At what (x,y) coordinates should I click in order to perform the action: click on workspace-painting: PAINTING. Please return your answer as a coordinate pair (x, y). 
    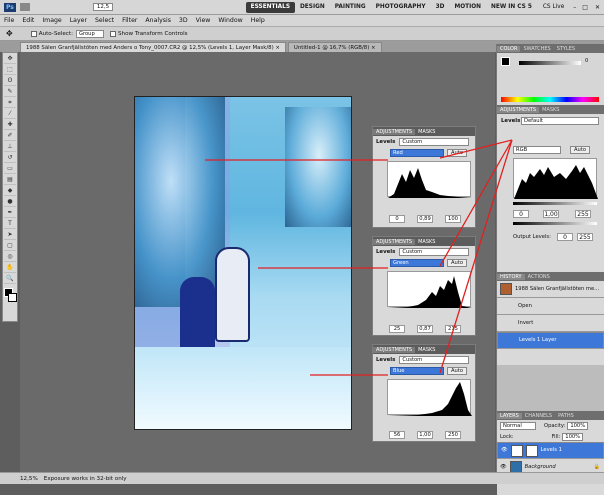
    Looking at the image, I should click on (350, 7).